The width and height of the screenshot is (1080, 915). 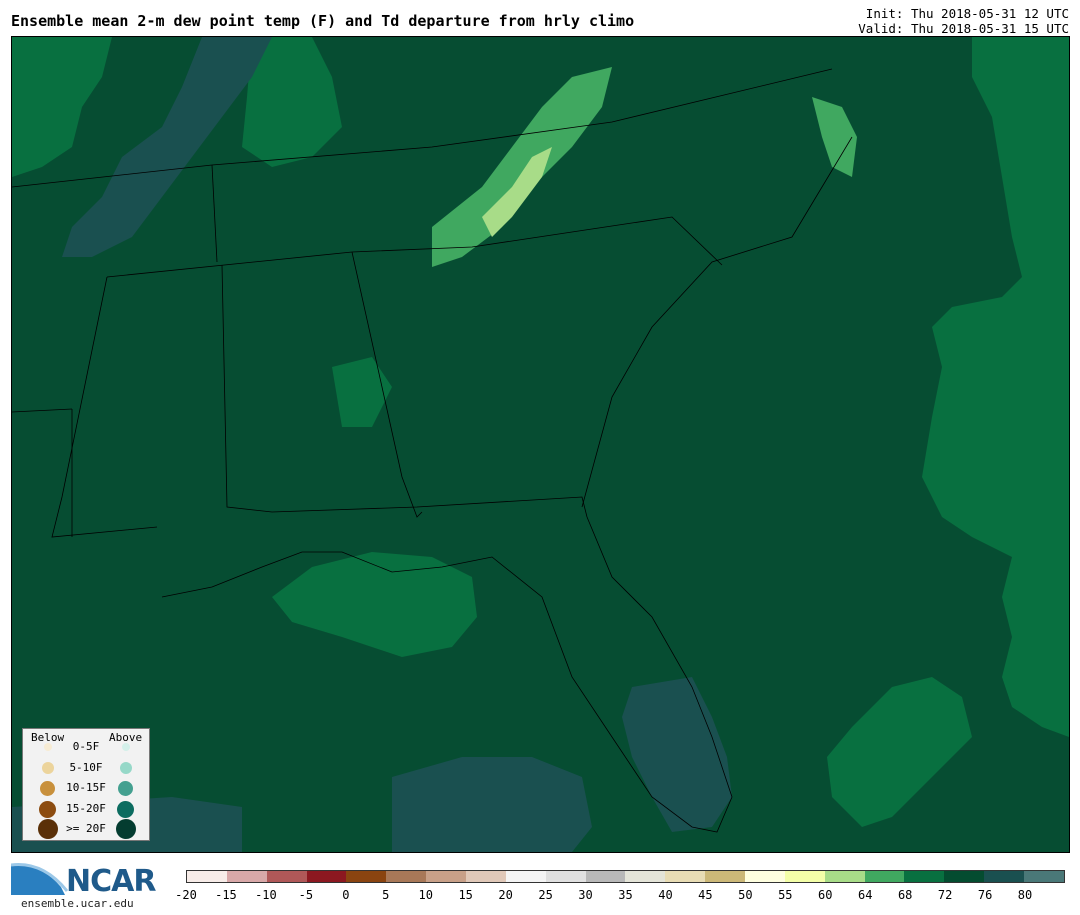 What do you see at coordinates (386, 895) in the screenshot?
I see `colorbar-tick-label: 5` at bounding box center [386, 895].